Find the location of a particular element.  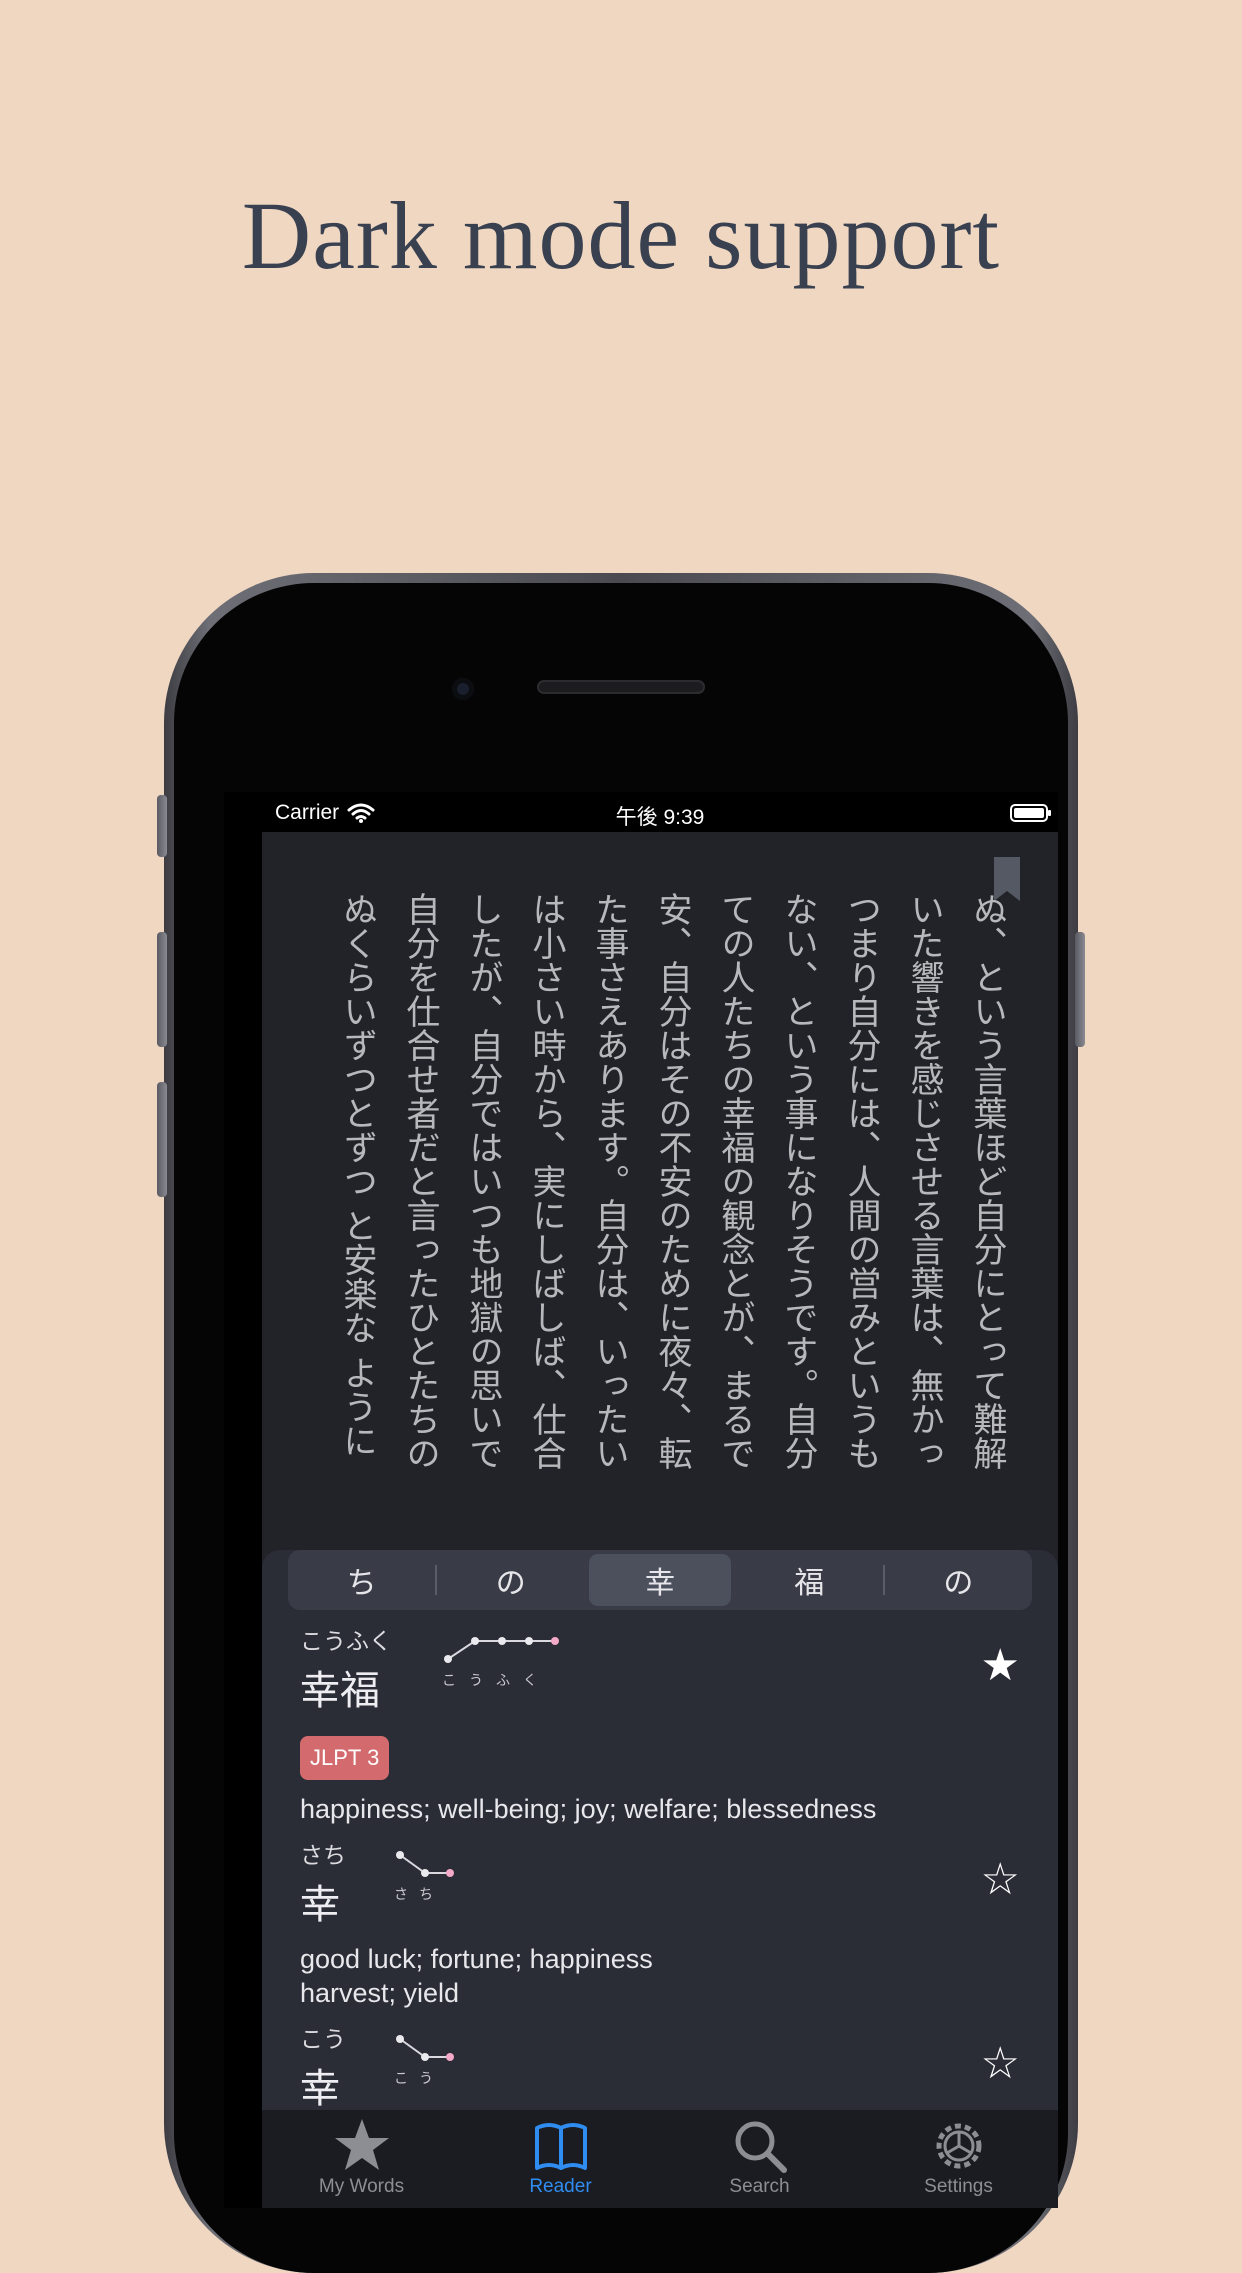

entry-reading: こうふく is located at coordinates (346, 1641).